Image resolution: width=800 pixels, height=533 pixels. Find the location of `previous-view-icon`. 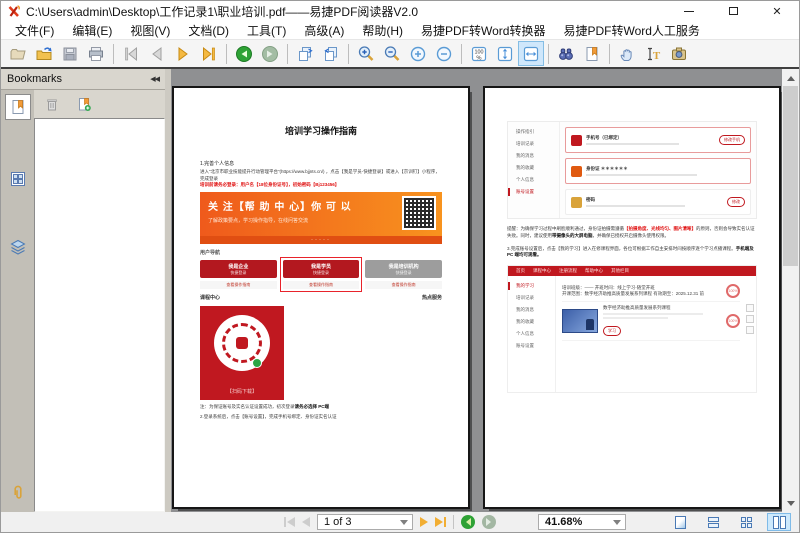

previous-view-icon is located at coordinates (244, 53).